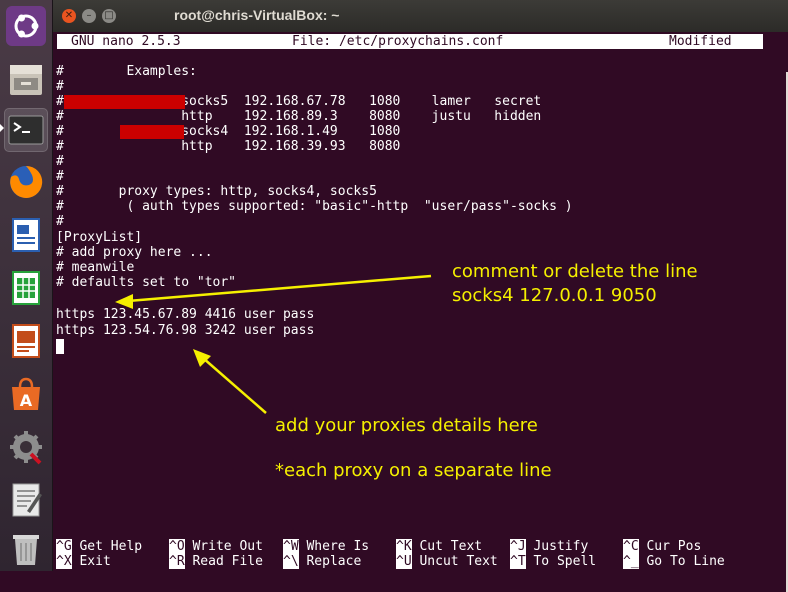 The width and height of the screenshot is (788, 592). I want to click on terminal-icon, so click(26, 130).